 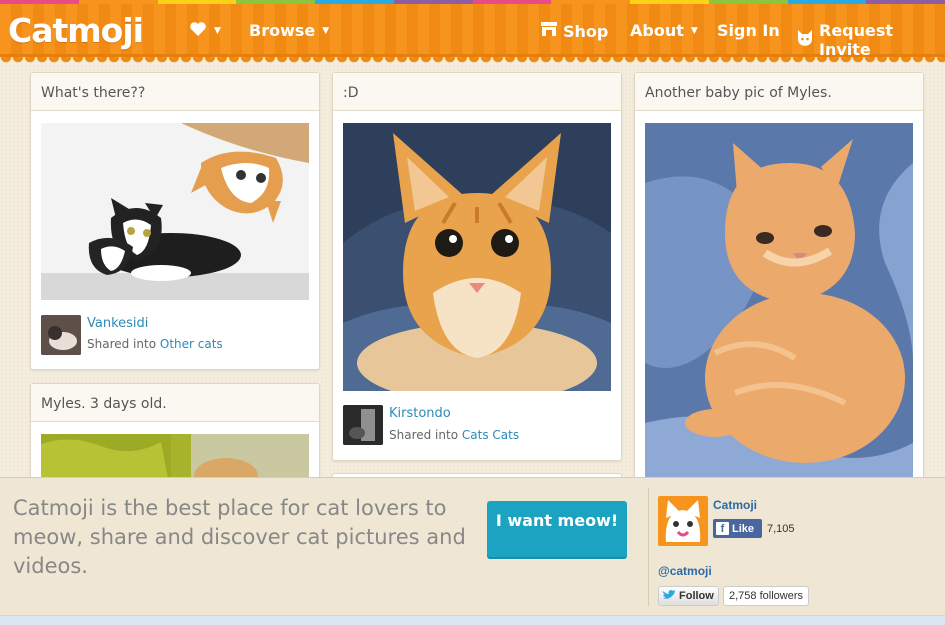 What do you see at coordinates (586, 31) in the screenshot?
I see `shop-label: Shop` at bounding box center [586, 31].